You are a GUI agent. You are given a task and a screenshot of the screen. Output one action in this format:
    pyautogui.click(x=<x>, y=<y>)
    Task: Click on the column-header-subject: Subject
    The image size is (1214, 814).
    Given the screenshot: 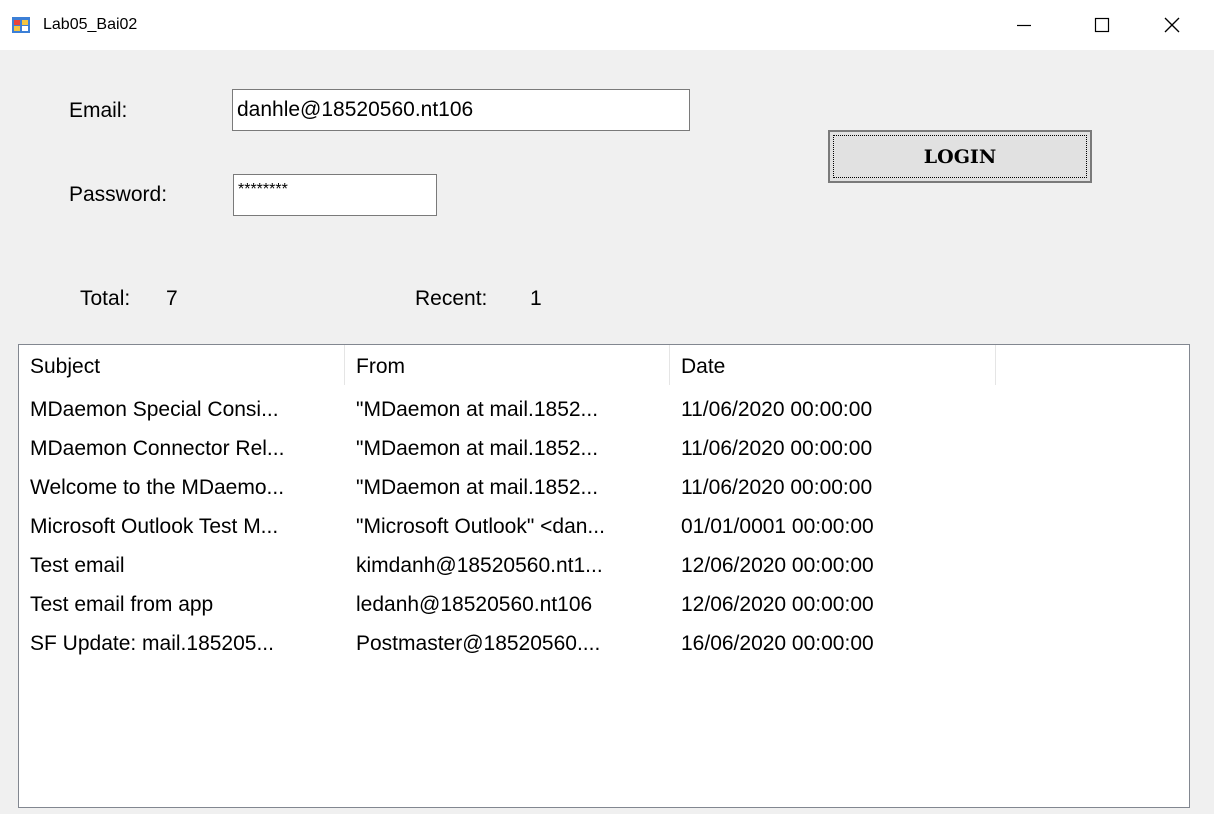 What is the action you would take?
    pyautogui.click(x=182, y=365)
    